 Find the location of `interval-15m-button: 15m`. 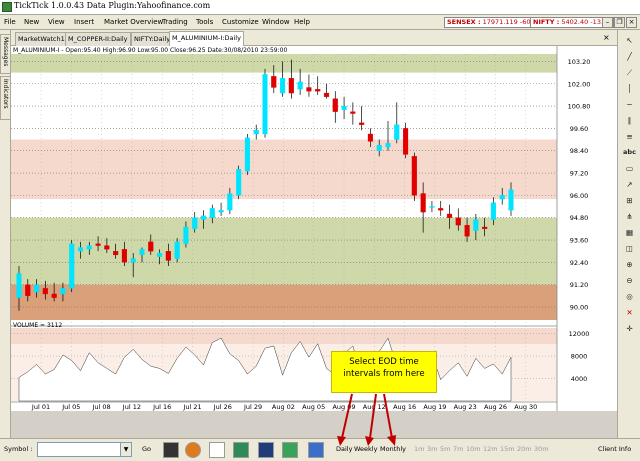

interval-15m-button: 15m is located at coordinates (507, 449).